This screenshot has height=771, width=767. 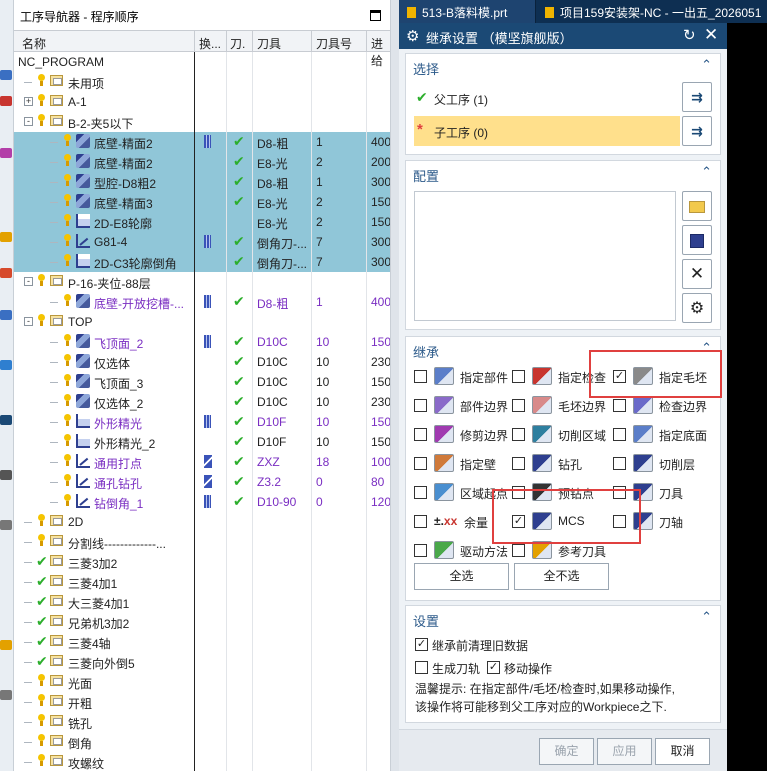 What do you see at coordinates (547, 99) in the screenshot?
I see `parent-op-row: ✔ 父工序 (1)` at bounding box center [547, 99].